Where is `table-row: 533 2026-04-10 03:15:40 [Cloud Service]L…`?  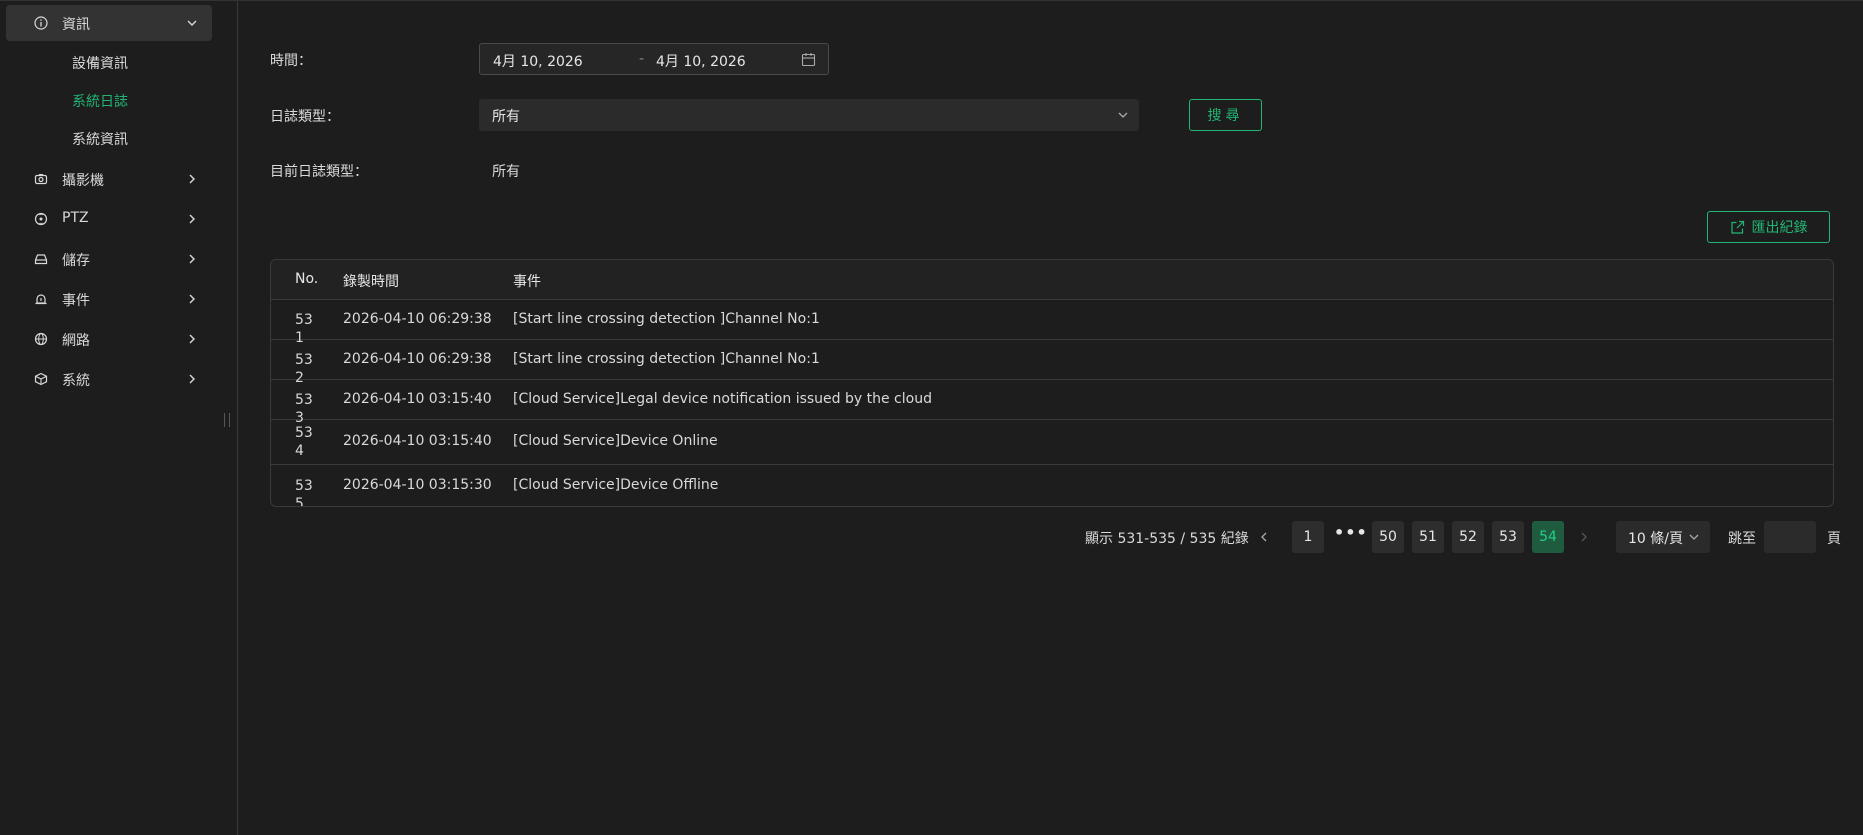 table-row: 533 2026-04-10 03:15:40 [Cloud Service]L… is located at coordinates (1052, 403).